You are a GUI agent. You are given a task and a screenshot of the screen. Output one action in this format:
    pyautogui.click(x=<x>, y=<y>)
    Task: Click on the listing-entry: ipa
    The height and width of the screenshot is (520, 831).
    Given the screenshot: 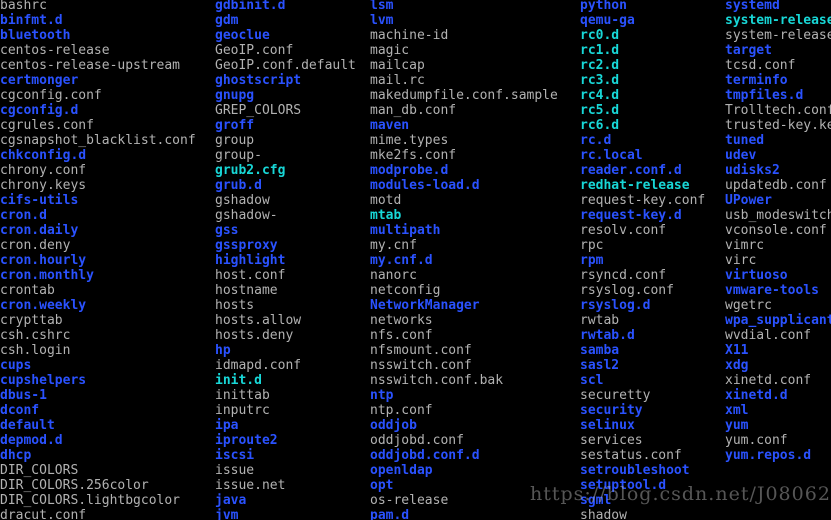 What is the action you would take?
    pyautogui.click(x=292, y=425)
    